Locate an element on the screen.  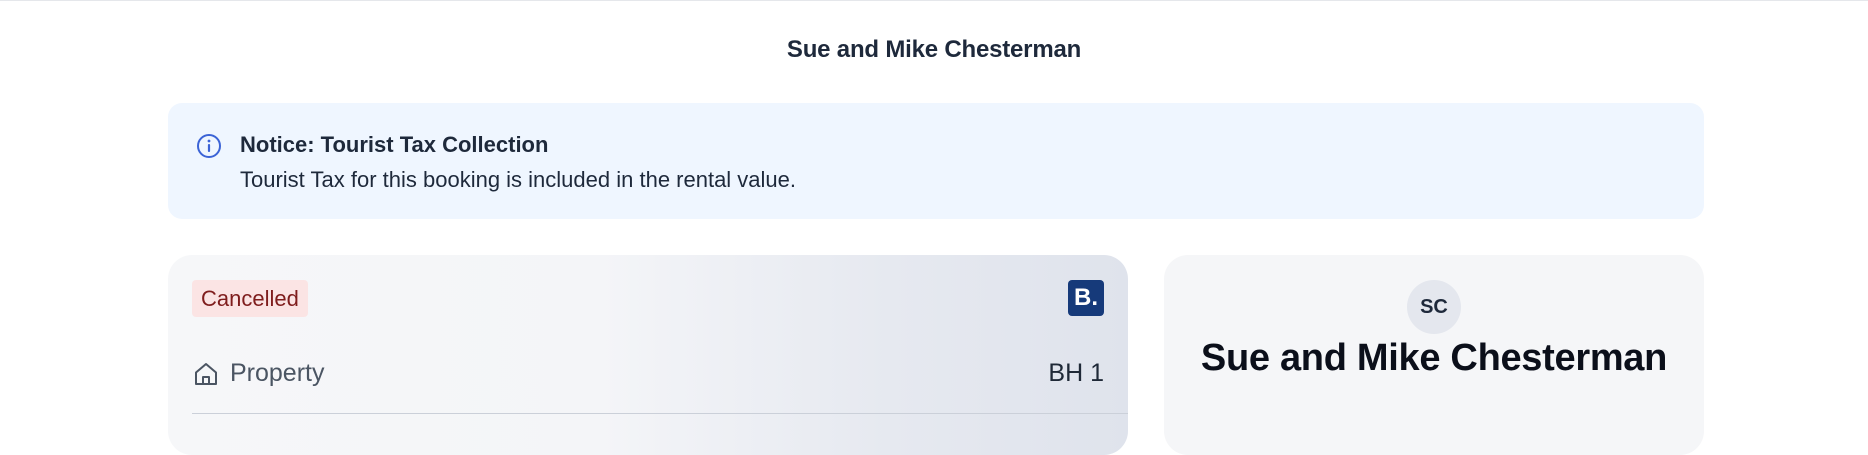
avatar: SC is located at coordinates (1434, 307).